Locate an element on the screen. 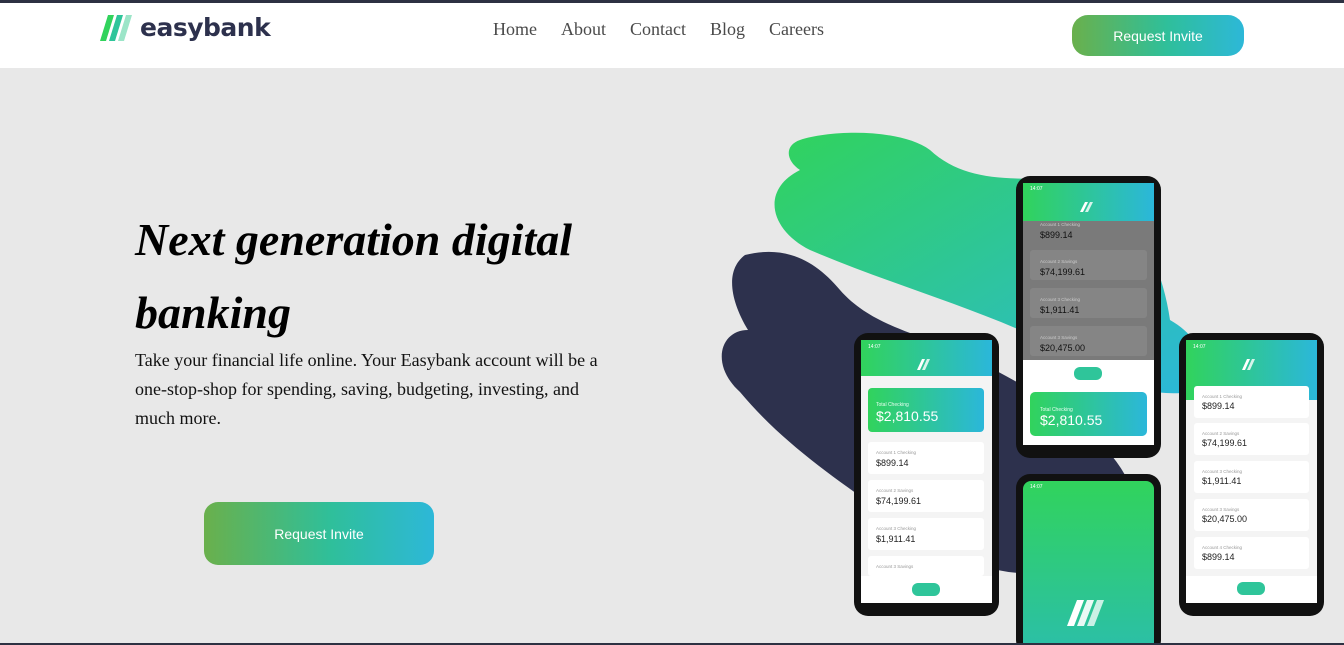 The width and height of the screenshot is (1344, 645). phone1-time: 14:07 is located at coordinates (874, 347).